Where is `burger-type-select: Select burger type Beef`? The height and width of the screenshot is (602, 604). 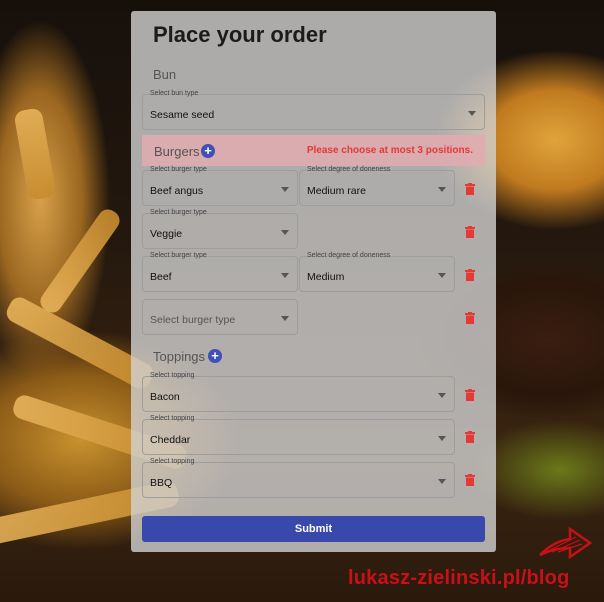
burger-type-select: Select burger type Beef is located at coordinates (220, 272).